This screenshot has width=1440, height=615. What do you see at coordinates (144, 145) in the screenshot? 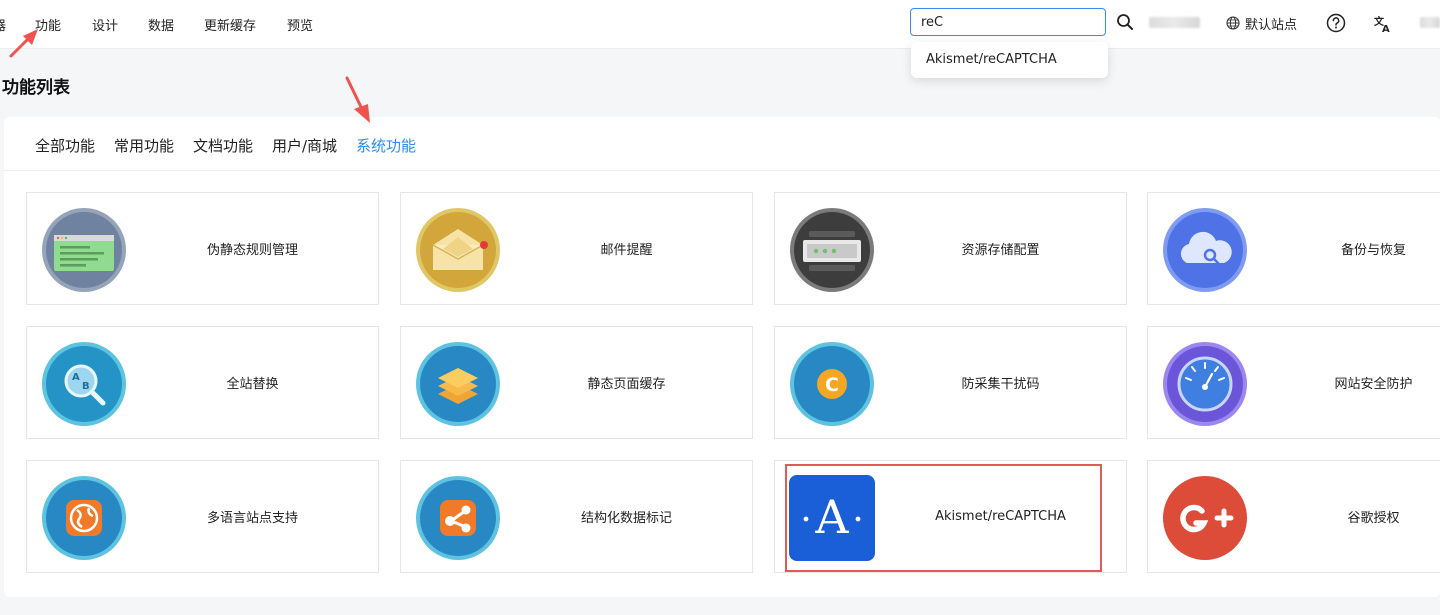
I see `tab-common-features: 常用功能` at bounding box center [144, 145].